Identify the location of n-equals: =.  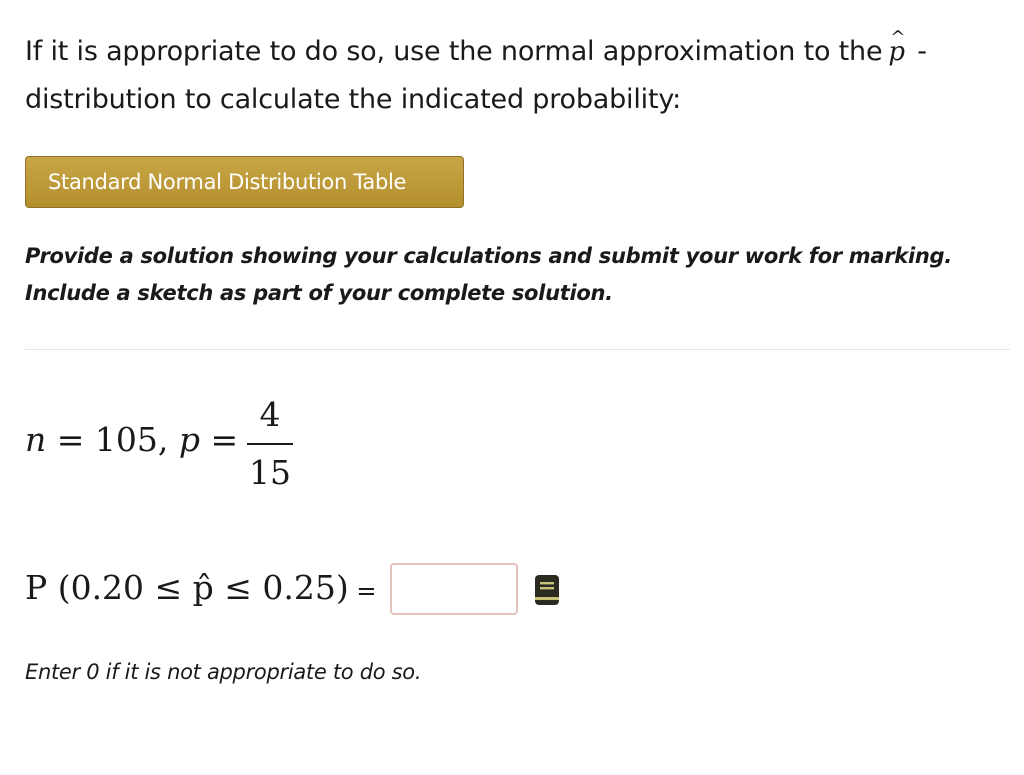
(70, 439).